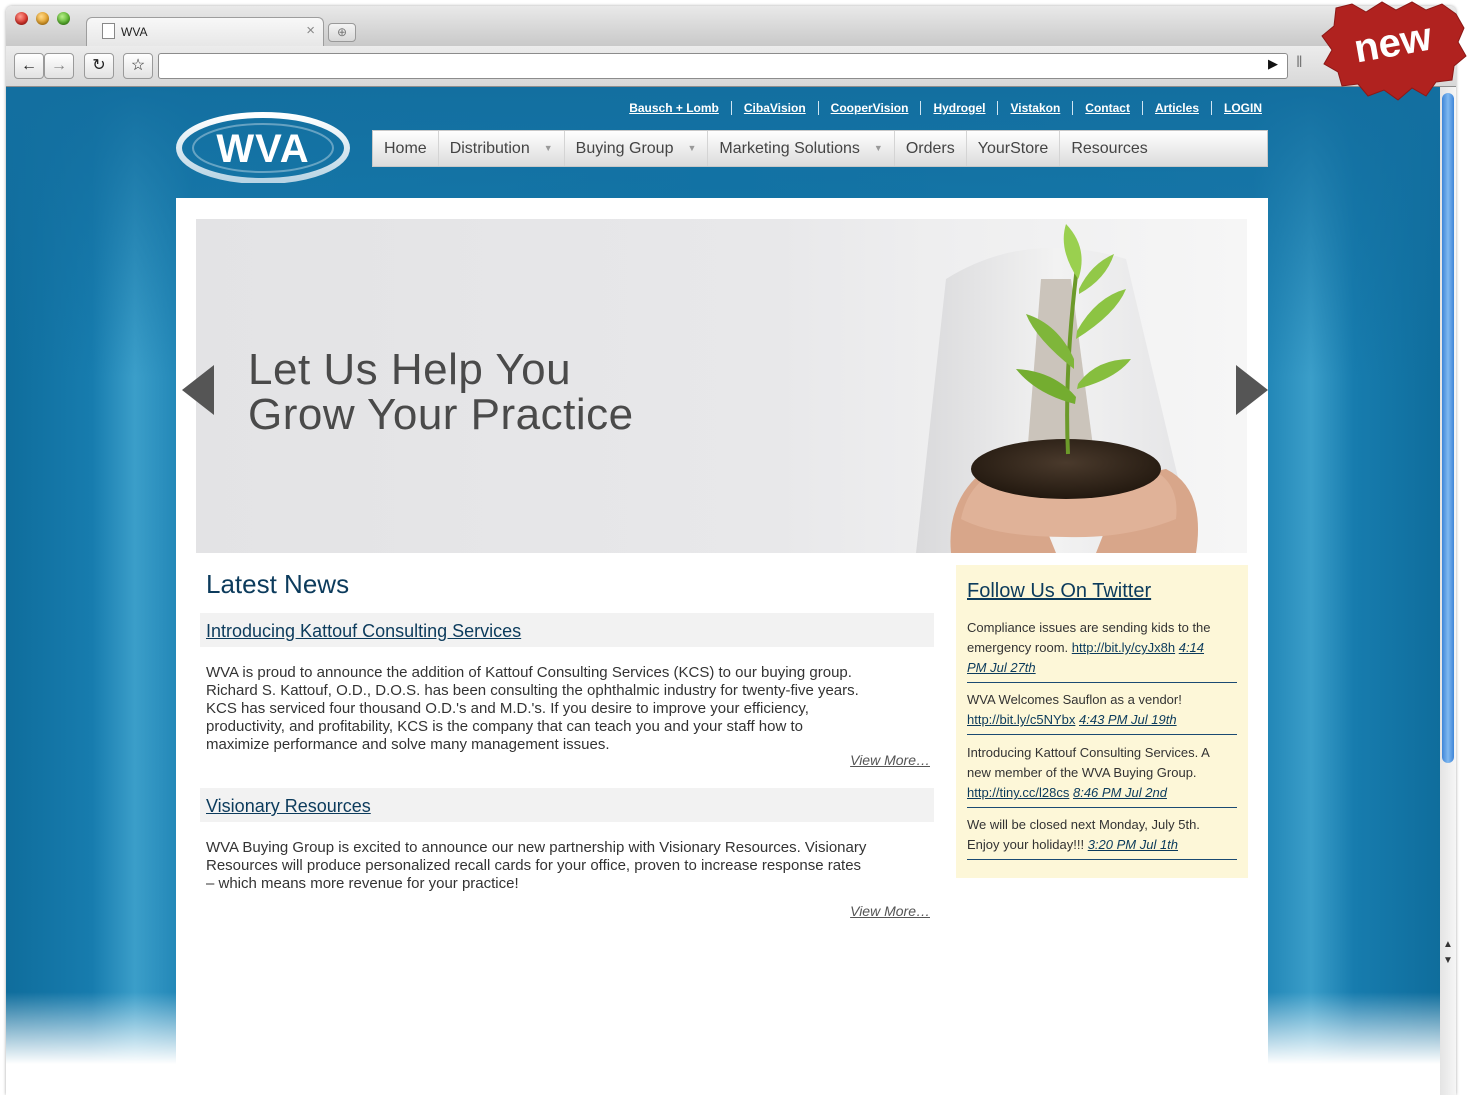 The height and width of the screenshot is (1095, 1467). What do you see at coordinates (1107, 108) in the screenshot?
I see `top-link-contact: Contact` at bounding box center [1107, 108].